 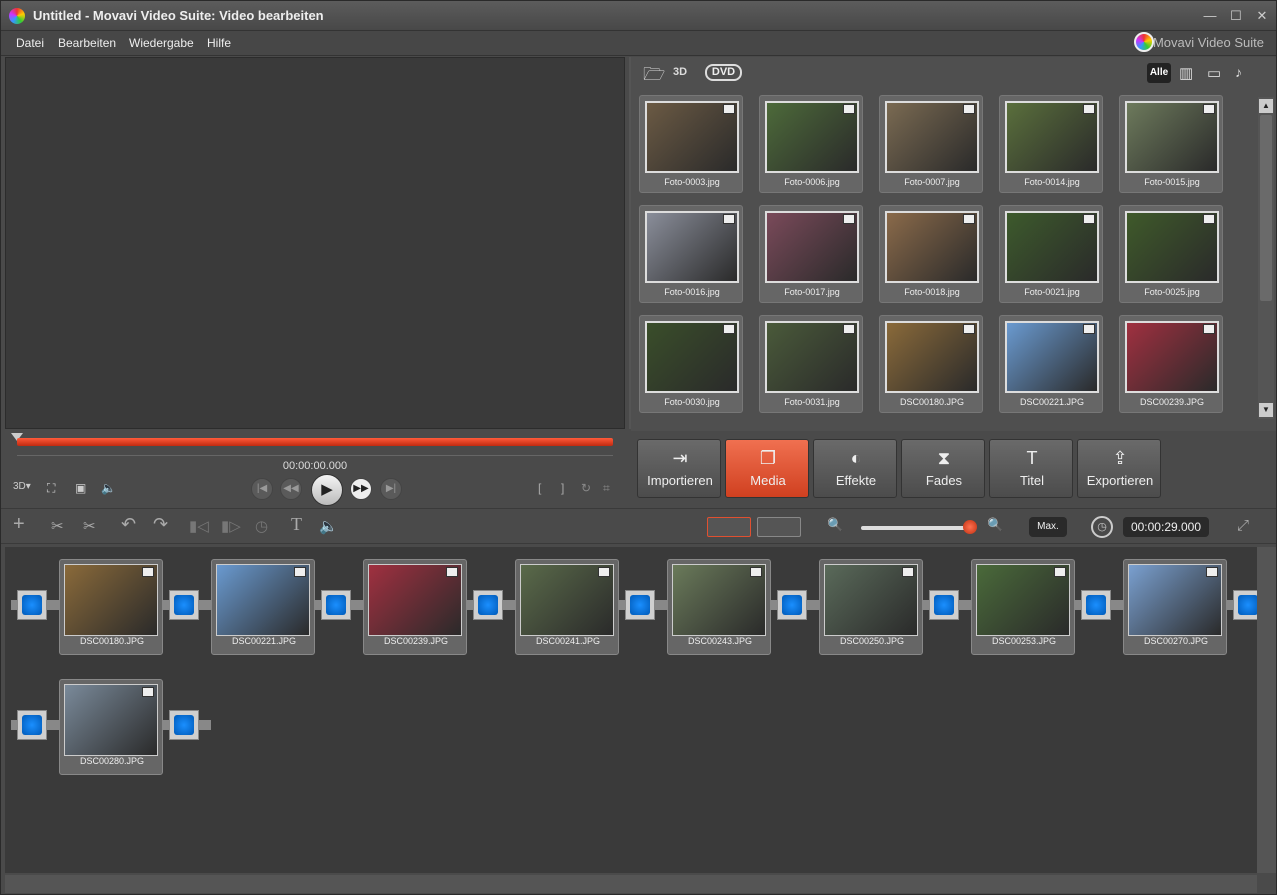 What do you see at coordinates (691, 364) in the screenshot?
I see `media-thumbnail: Foto-0030.jpg` at bounding box center [691, 364].